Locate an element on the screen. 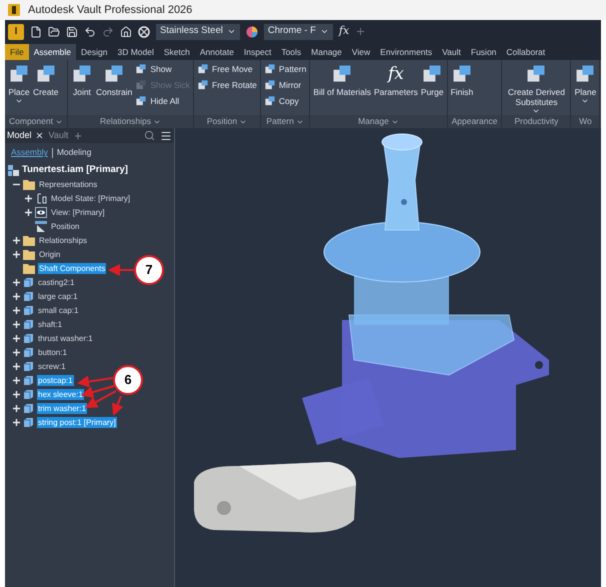  model-state-icon is located at coordinates (41, 198).